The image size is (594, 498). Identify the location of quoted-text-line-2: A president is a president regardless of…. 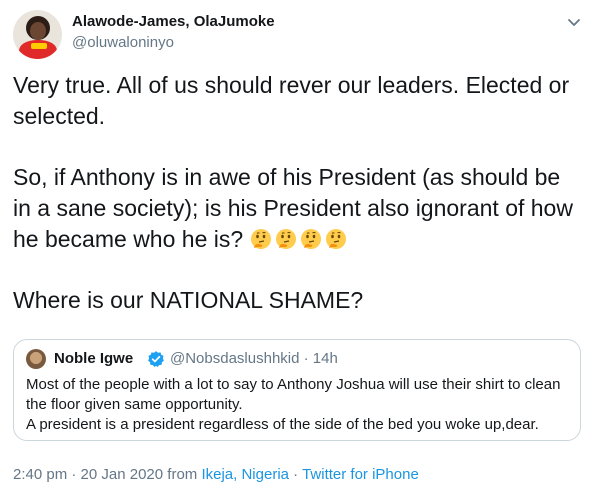
(282, 424).